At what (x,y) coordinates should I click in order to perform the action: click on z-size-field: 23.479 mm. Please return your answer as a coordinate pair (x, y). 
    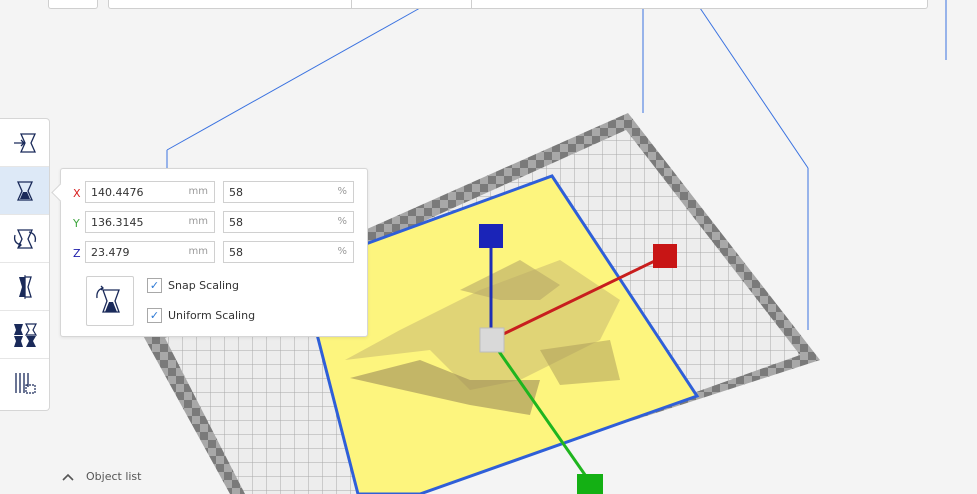
    Looking at the image, I should click on (150, 252).